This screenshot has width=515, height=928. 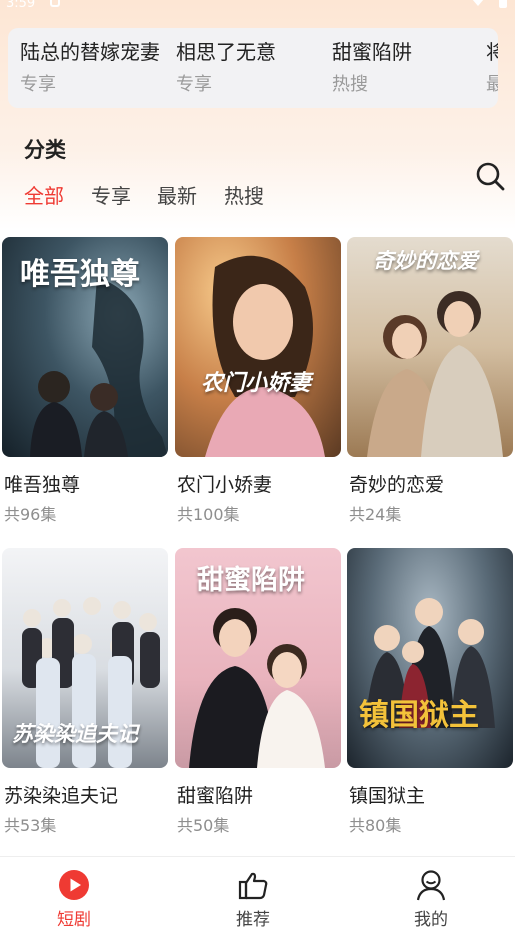 I want to click on hot-drama-strip: 陆总的替嫁宠妻 专享 相思了无意 专享 甜蜜陷阱 热搜 将 最, so click(x=253, y=68).